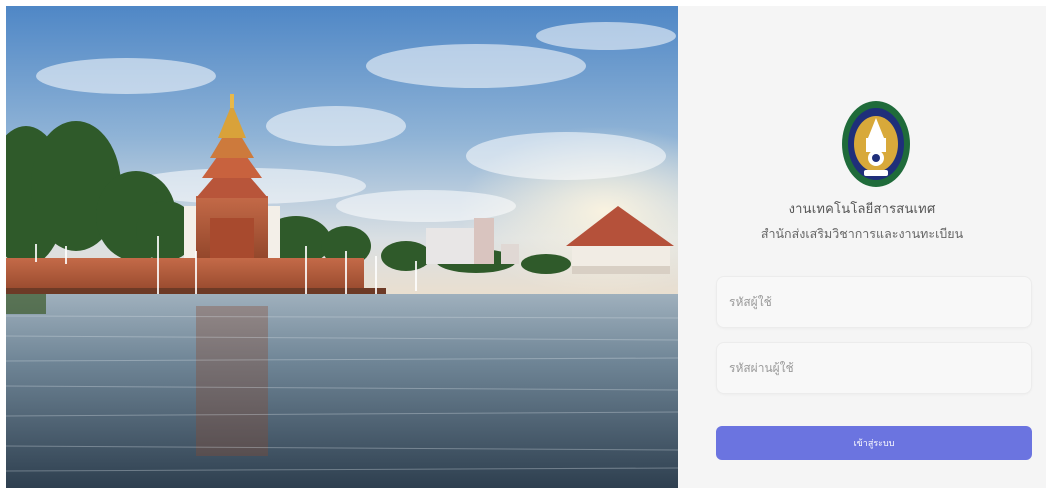 Image resolution: width=1051 pixels, height=492 pixels. Describe the element at coordinates (876, 144) in the screenshot. I see `university-emblem-icon` at that location.